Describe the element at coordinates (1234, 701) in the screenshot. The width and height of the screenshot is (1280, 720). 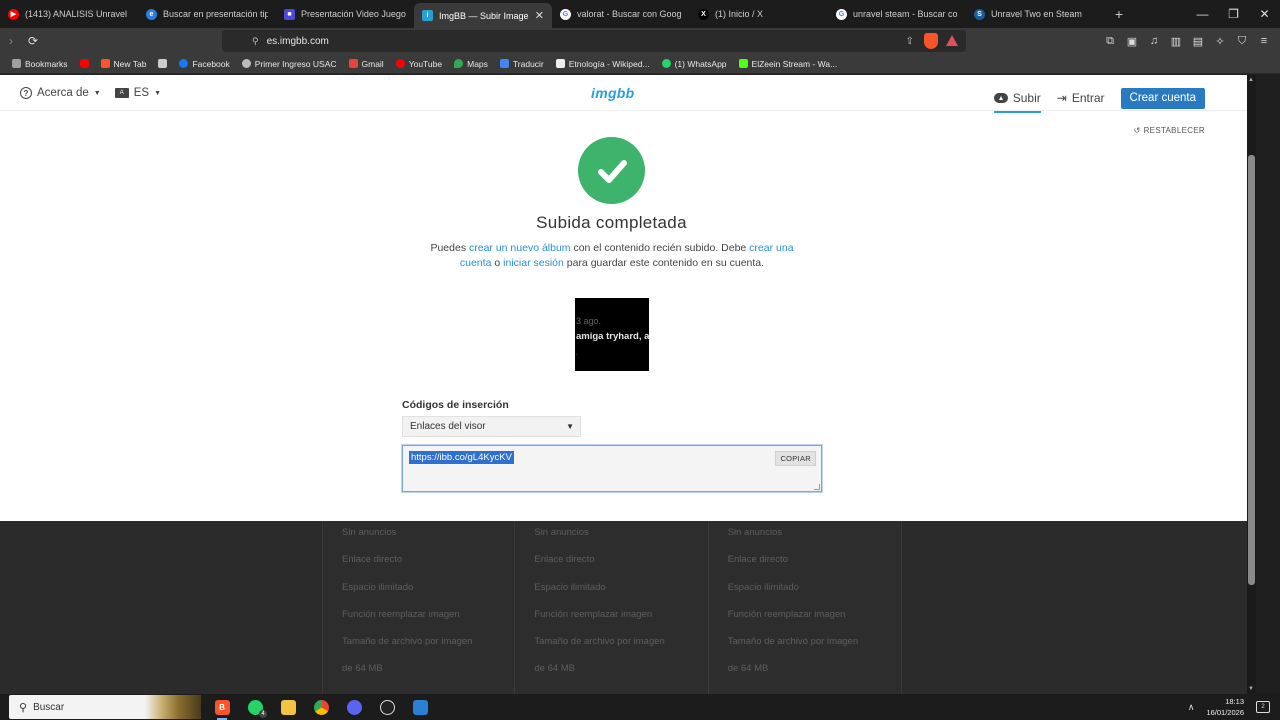
I see `clock-time: 18:13` at that location.